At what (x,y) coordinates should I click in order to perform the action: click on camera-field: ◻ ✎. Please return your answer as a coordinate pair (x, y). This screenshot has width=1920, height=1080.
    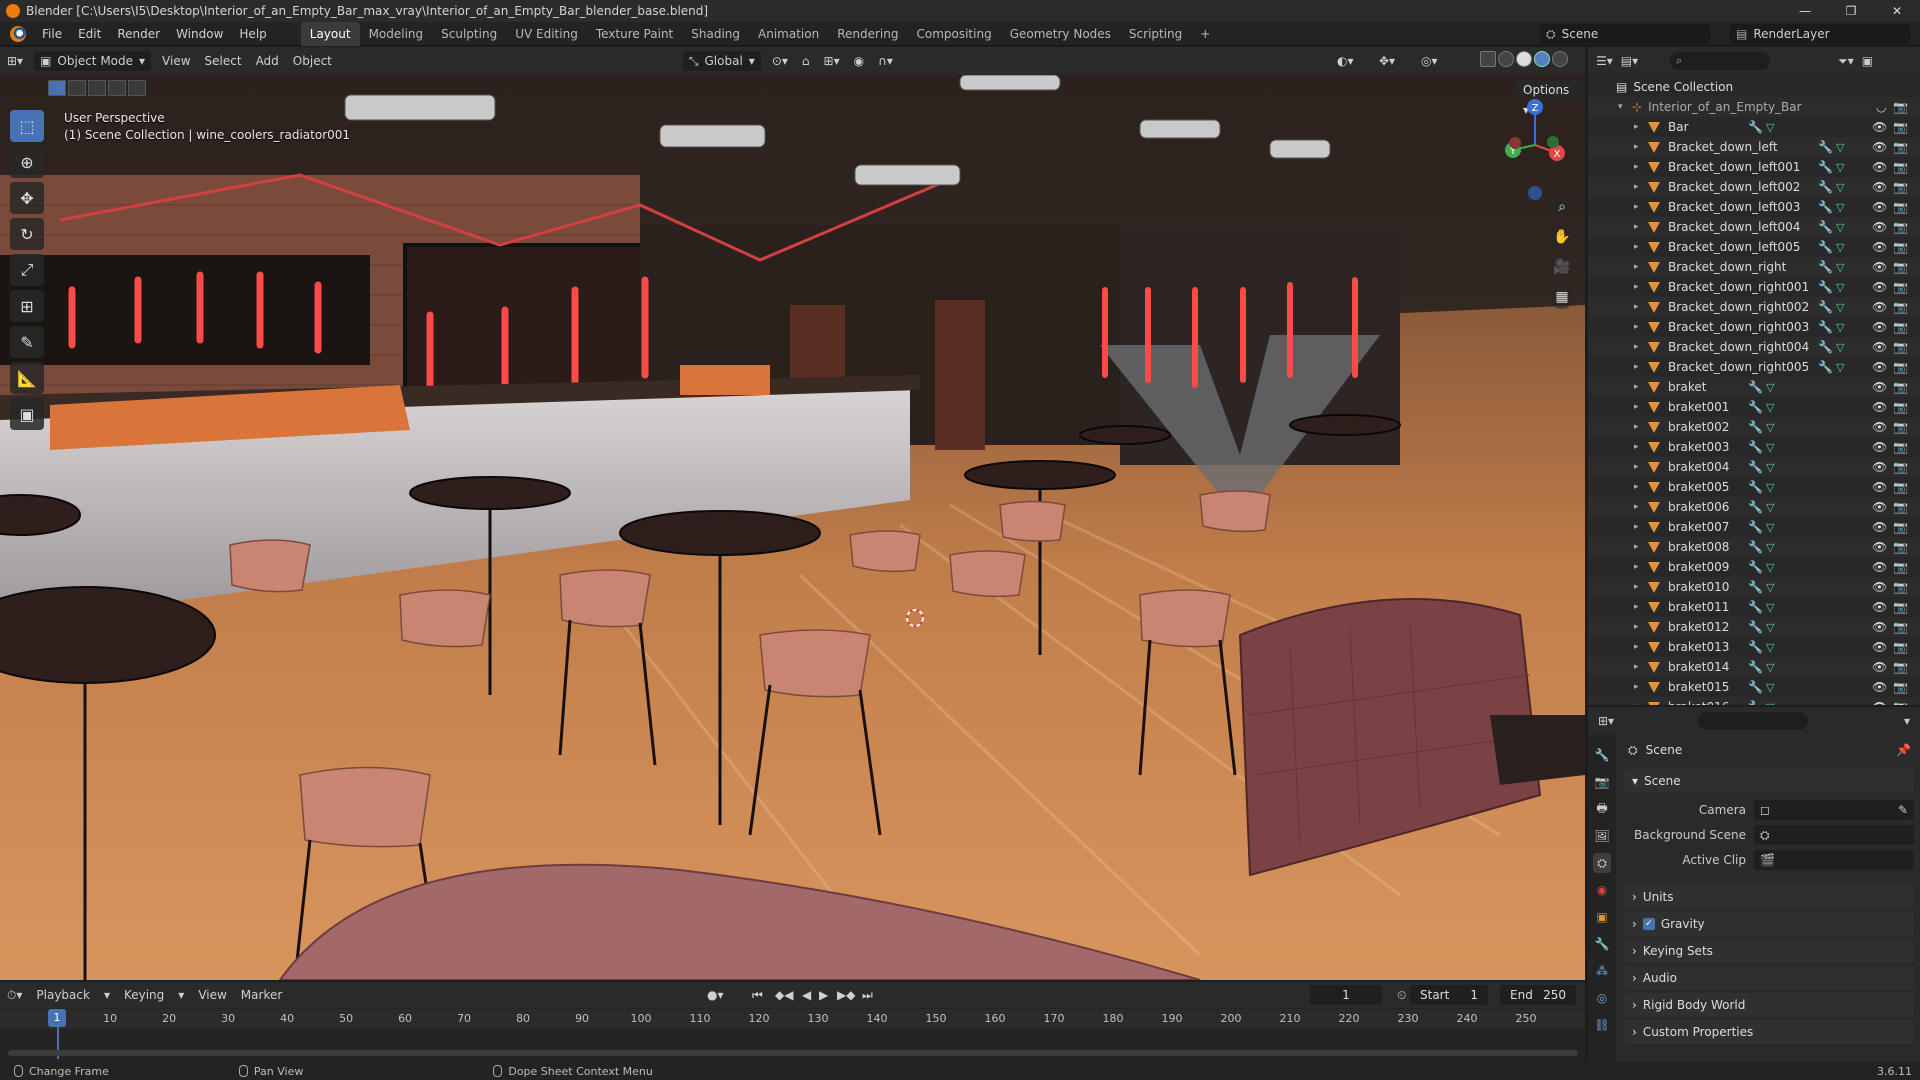
    Looking at the image, I should click on (1834, 810).